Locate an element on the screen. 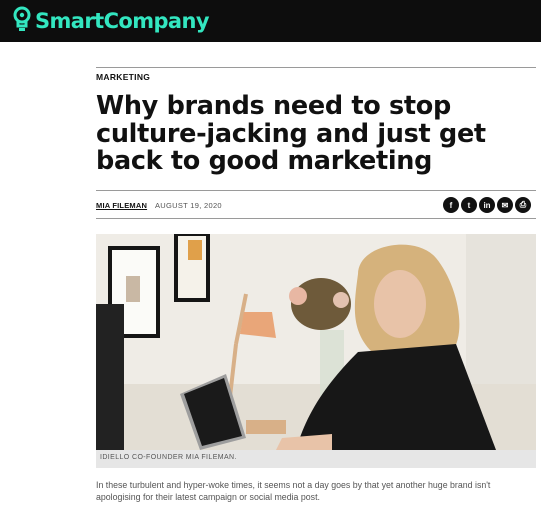  print-icon: ⎙ is located at coordinates (523, 205).